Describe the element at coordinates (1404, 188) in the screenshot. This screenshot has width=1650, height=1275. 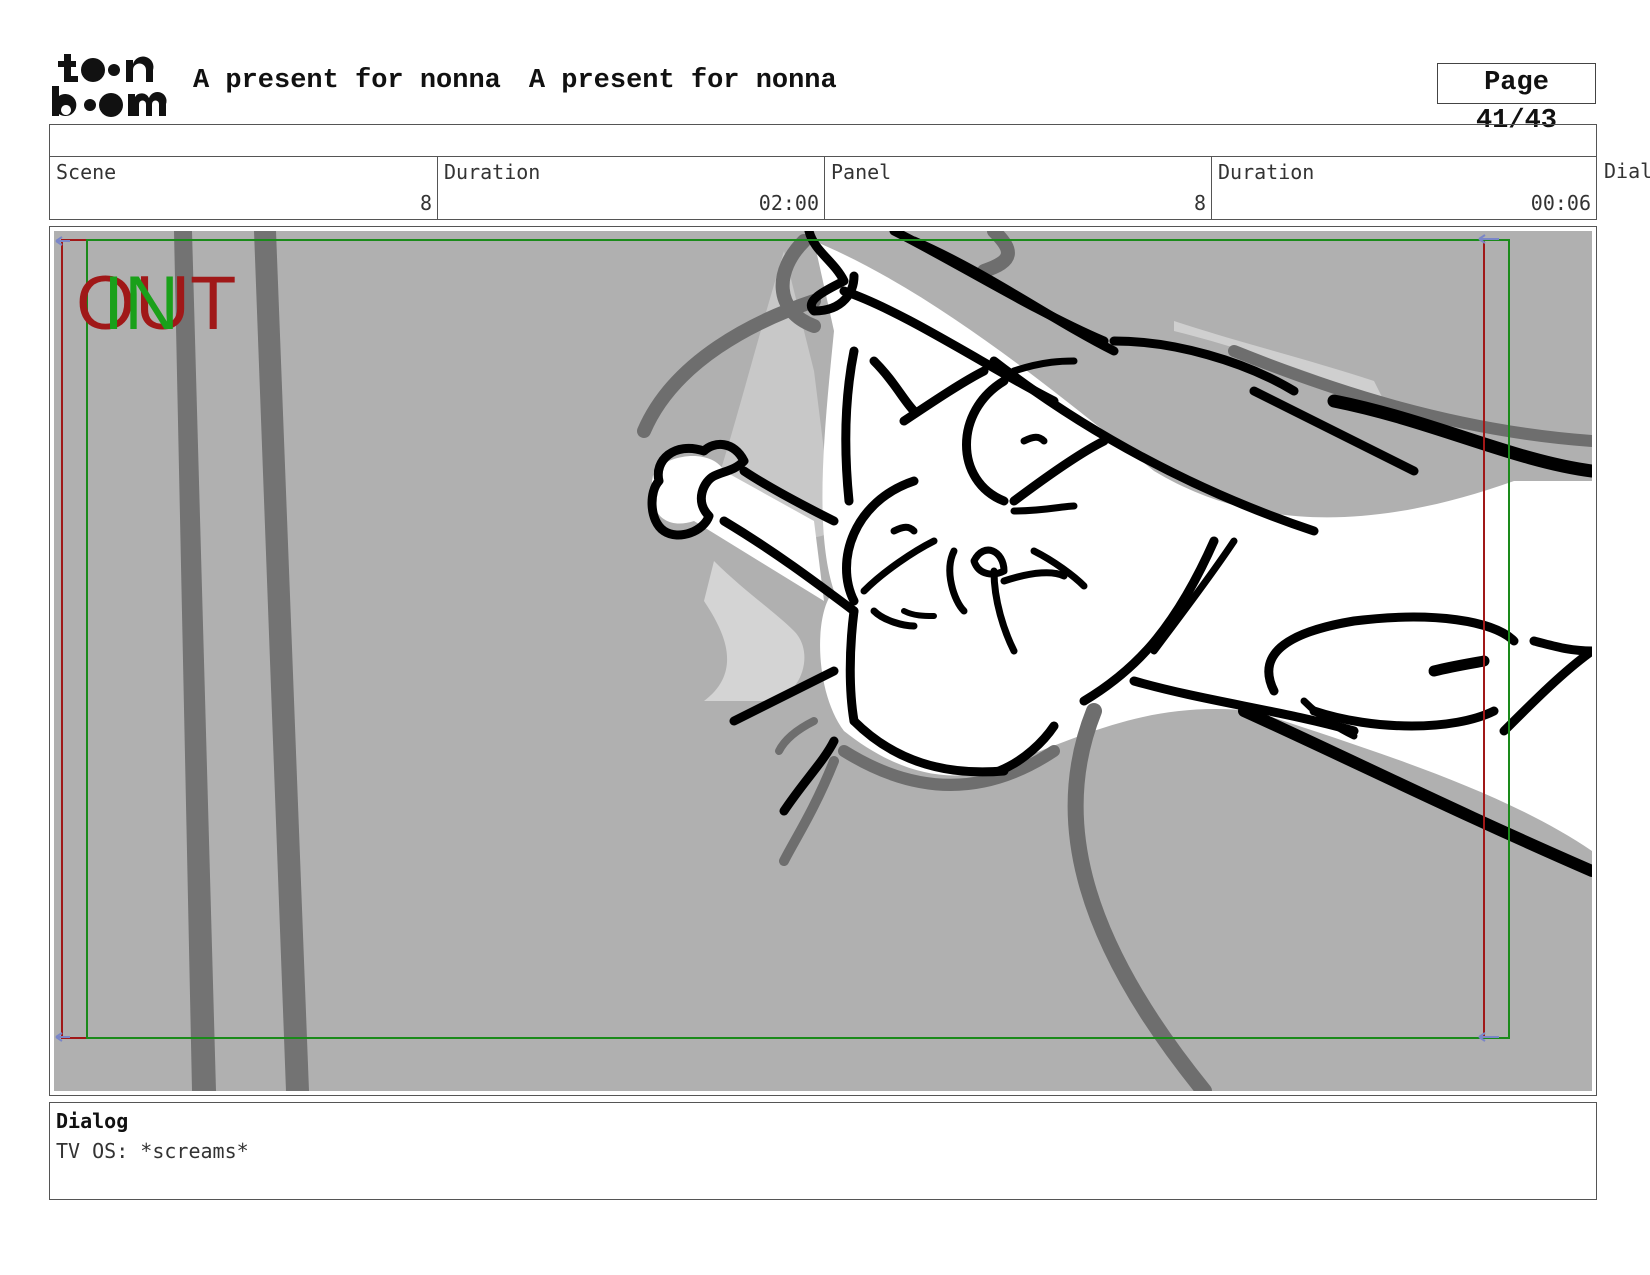
I see `panel-duration-cell: Duration 00:06` at that location.